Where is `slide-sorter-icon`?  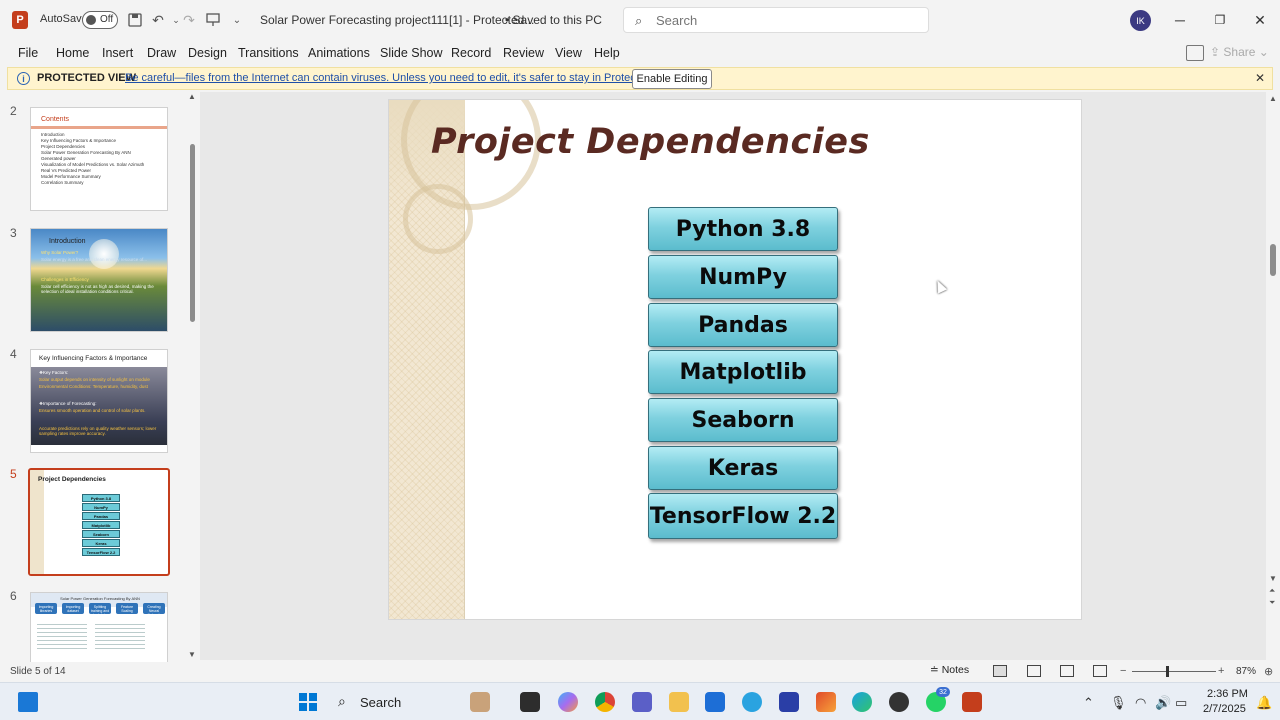 slide-sorter-icon is located at coordinates (1034, 671).